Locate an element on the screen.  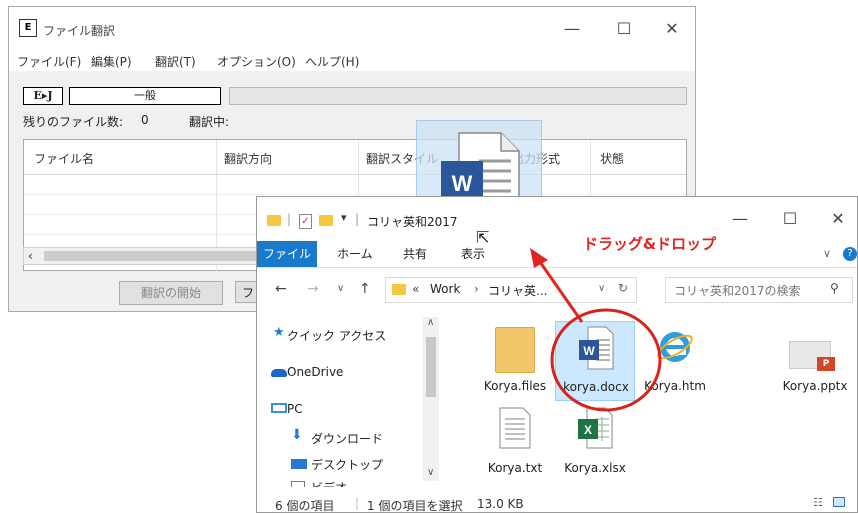
search-icon: ⚲ is located at coordinates (834, 288).